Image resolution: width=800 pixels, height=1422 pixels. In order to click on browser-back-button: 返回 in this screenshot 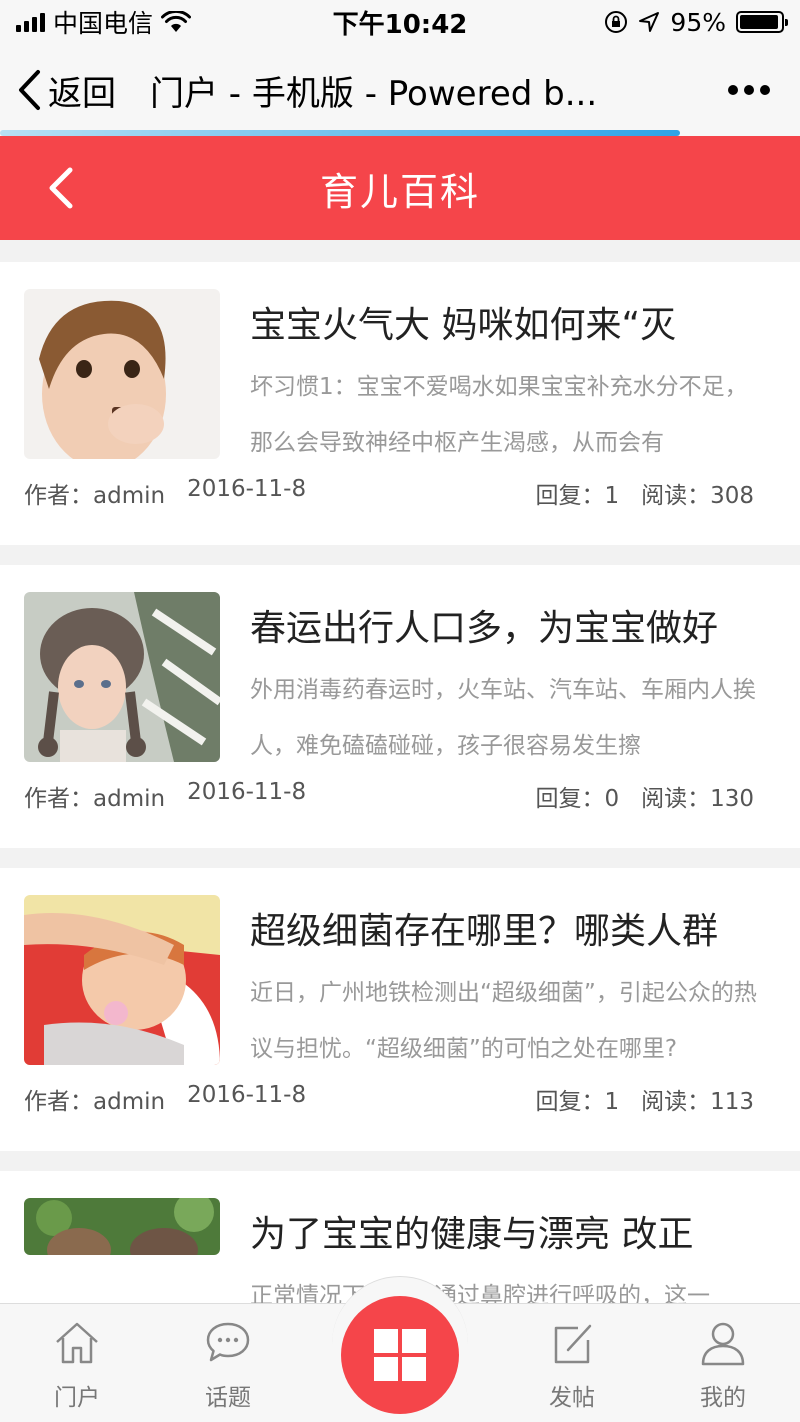, I will do `click(66, 90)`.